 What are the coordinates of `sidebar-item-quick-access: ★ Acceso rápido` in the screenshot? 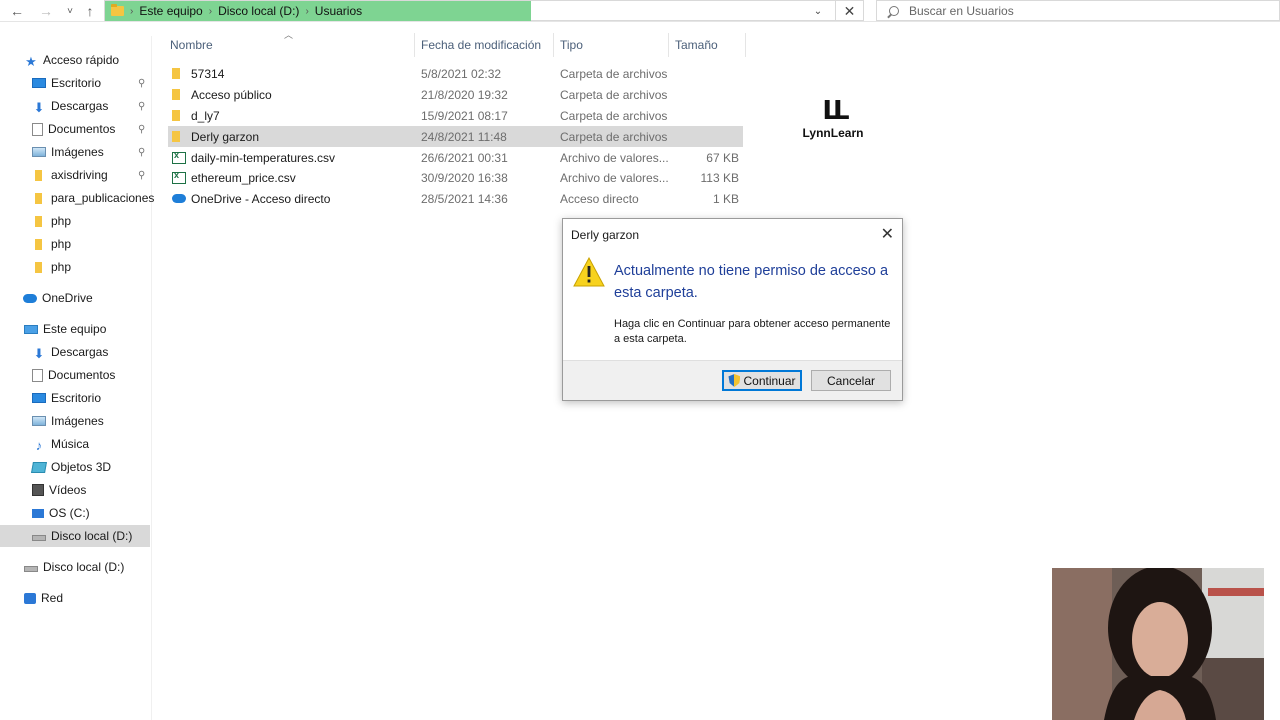 It's located at (75, 60).